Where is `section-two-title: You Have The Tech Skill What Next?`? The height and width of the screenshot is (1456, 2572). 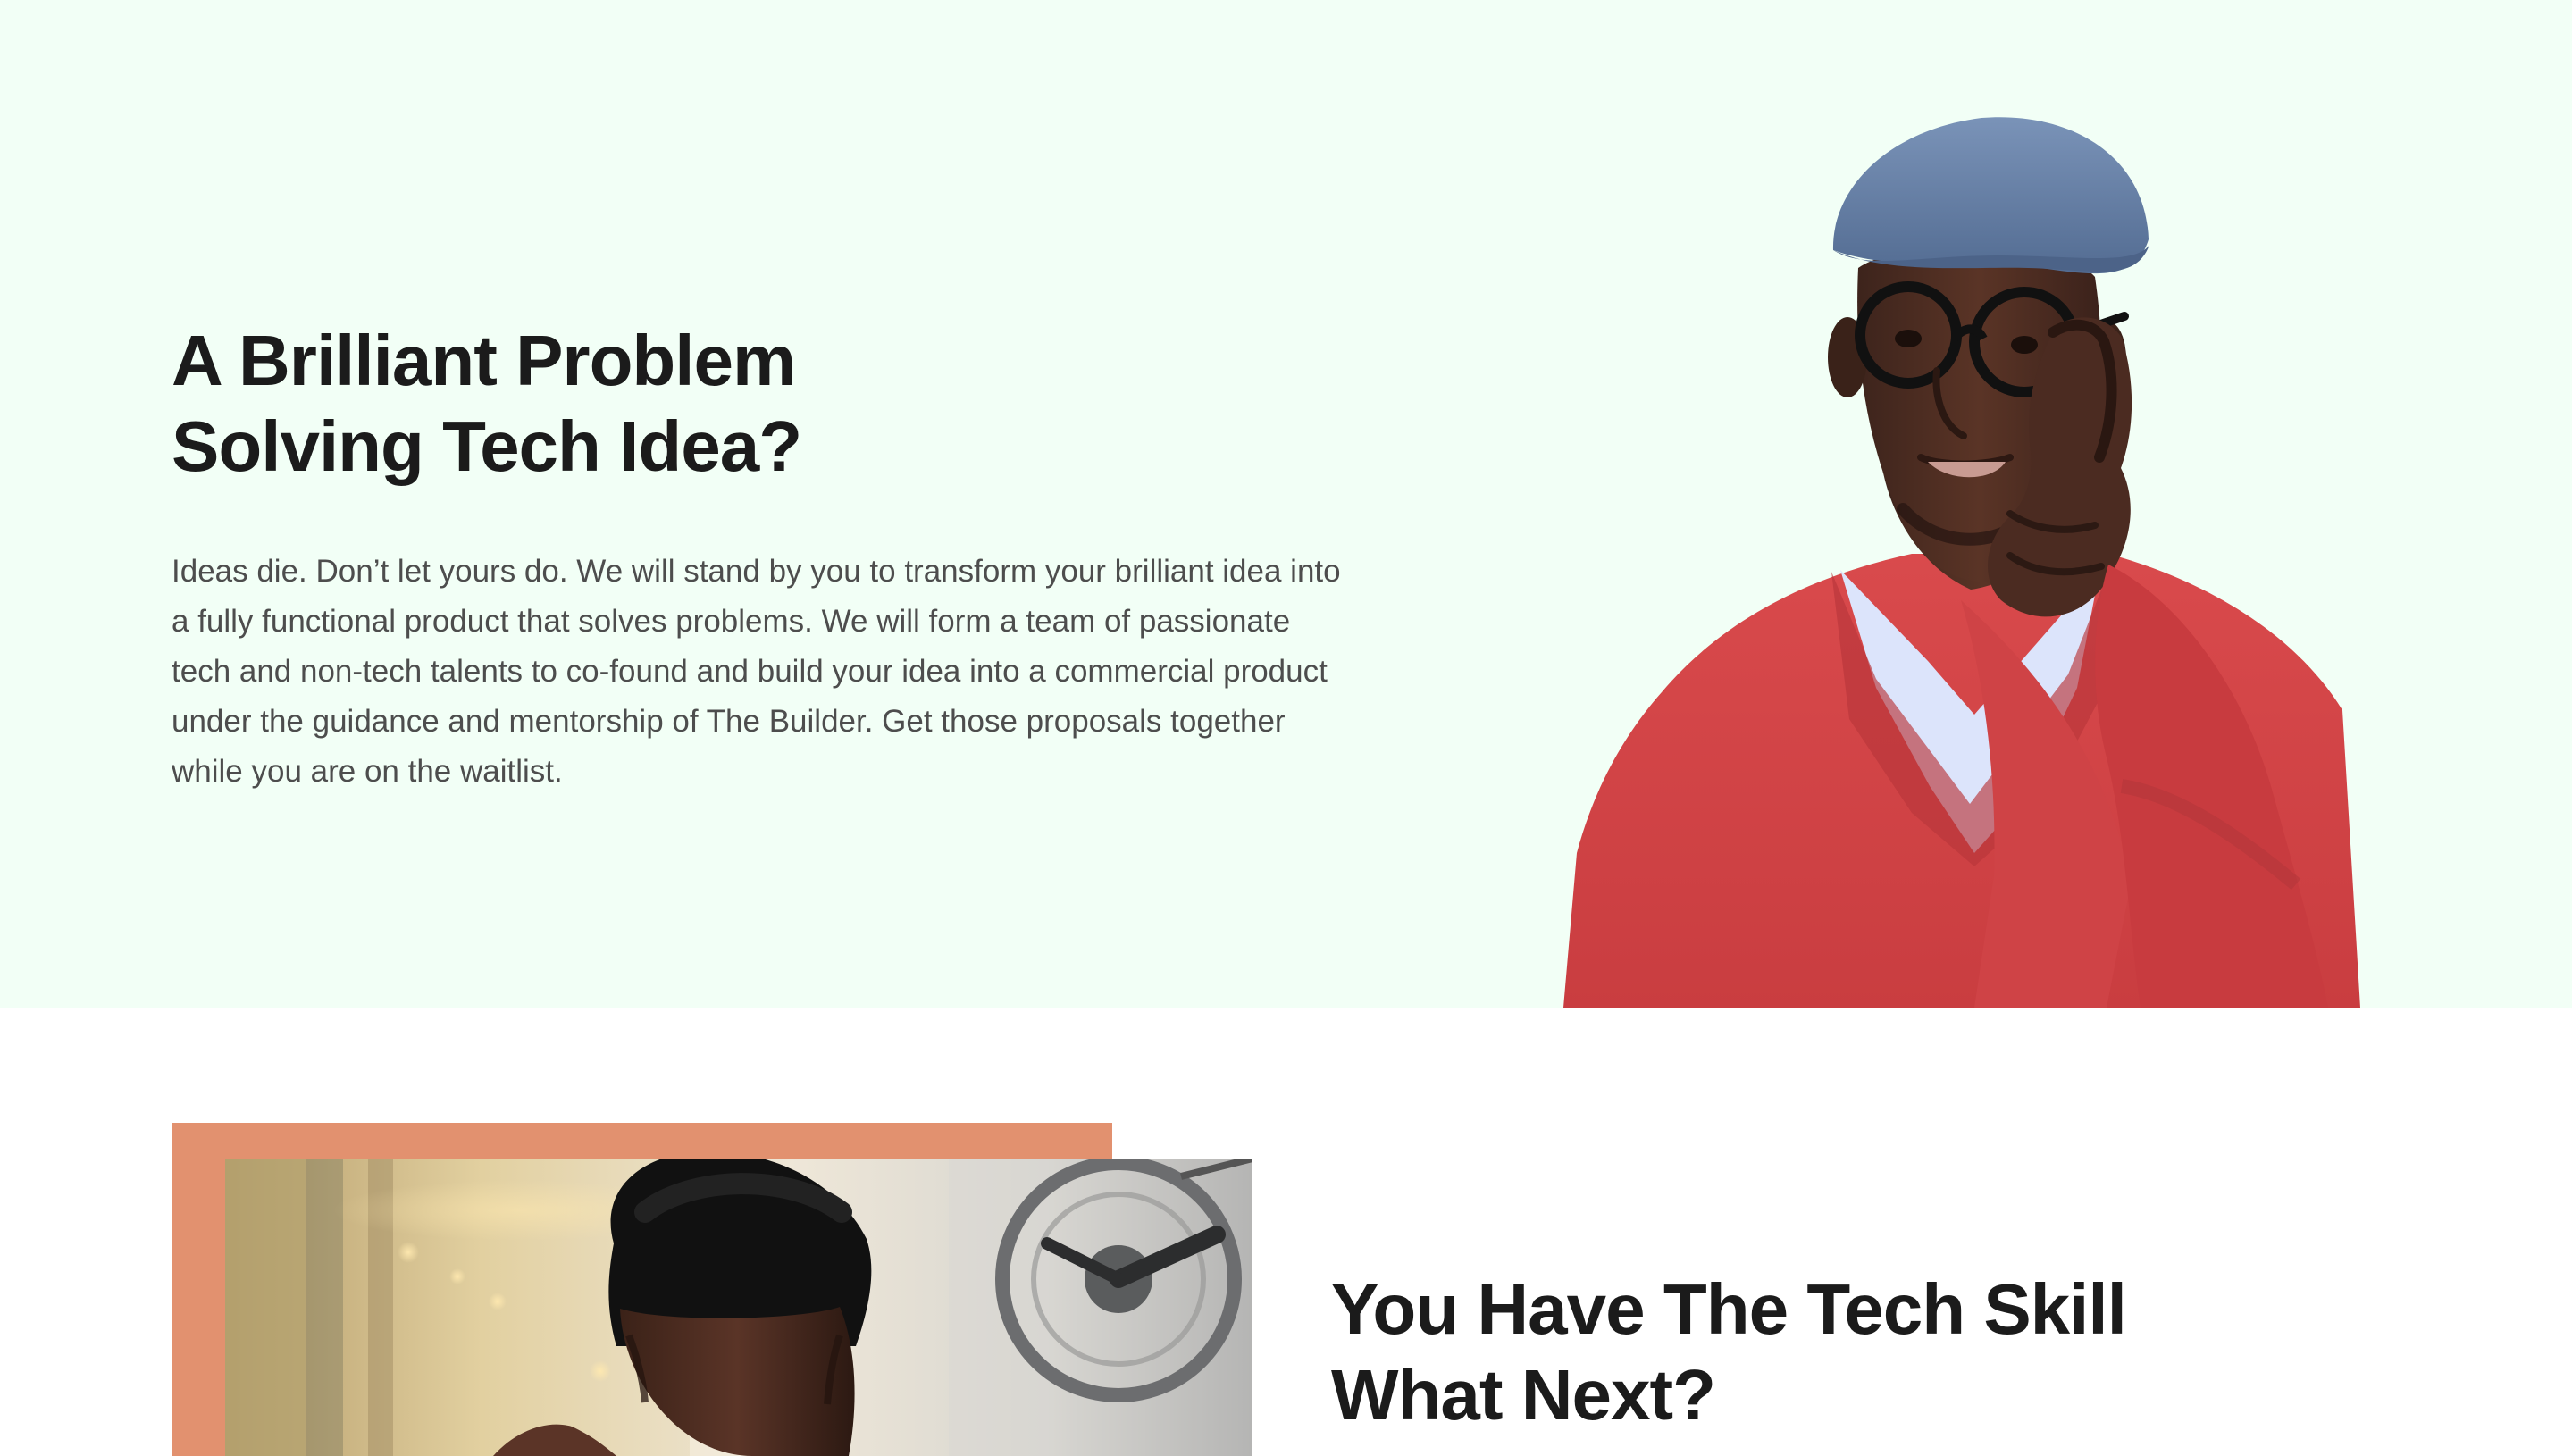
section-two-title: You Have The Tech Skill What Next? is located at coordinates (1777, 1352).